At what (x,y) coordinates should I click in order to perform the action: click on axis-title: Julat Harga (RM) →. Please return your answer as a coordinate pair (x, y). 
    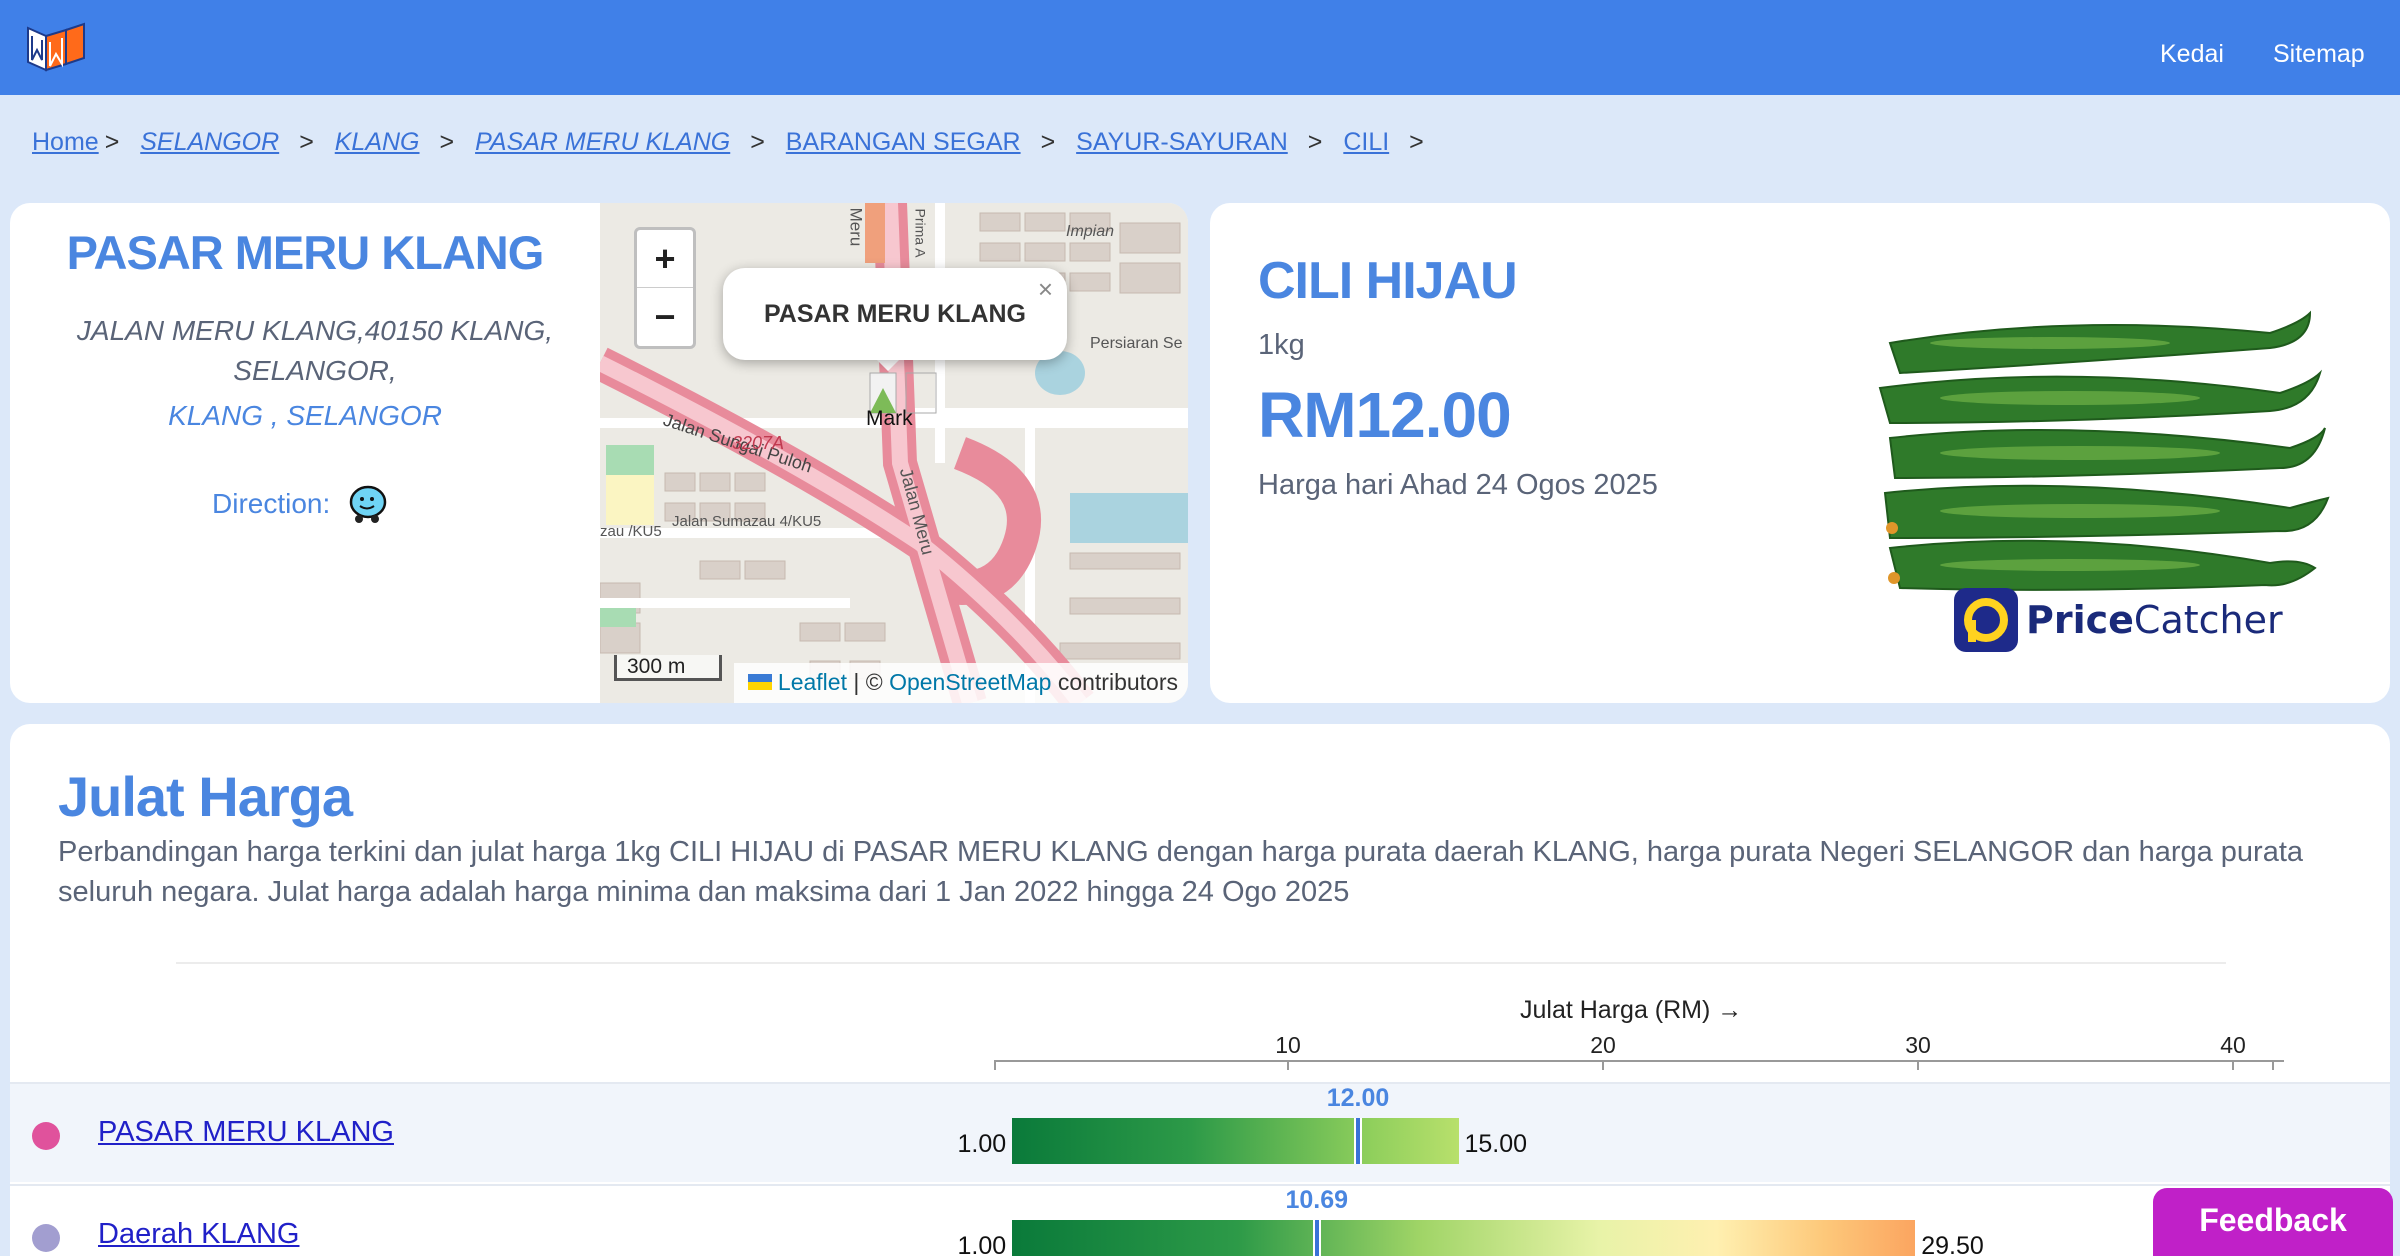
    Looking at the image, I should click on (1631, 1010).